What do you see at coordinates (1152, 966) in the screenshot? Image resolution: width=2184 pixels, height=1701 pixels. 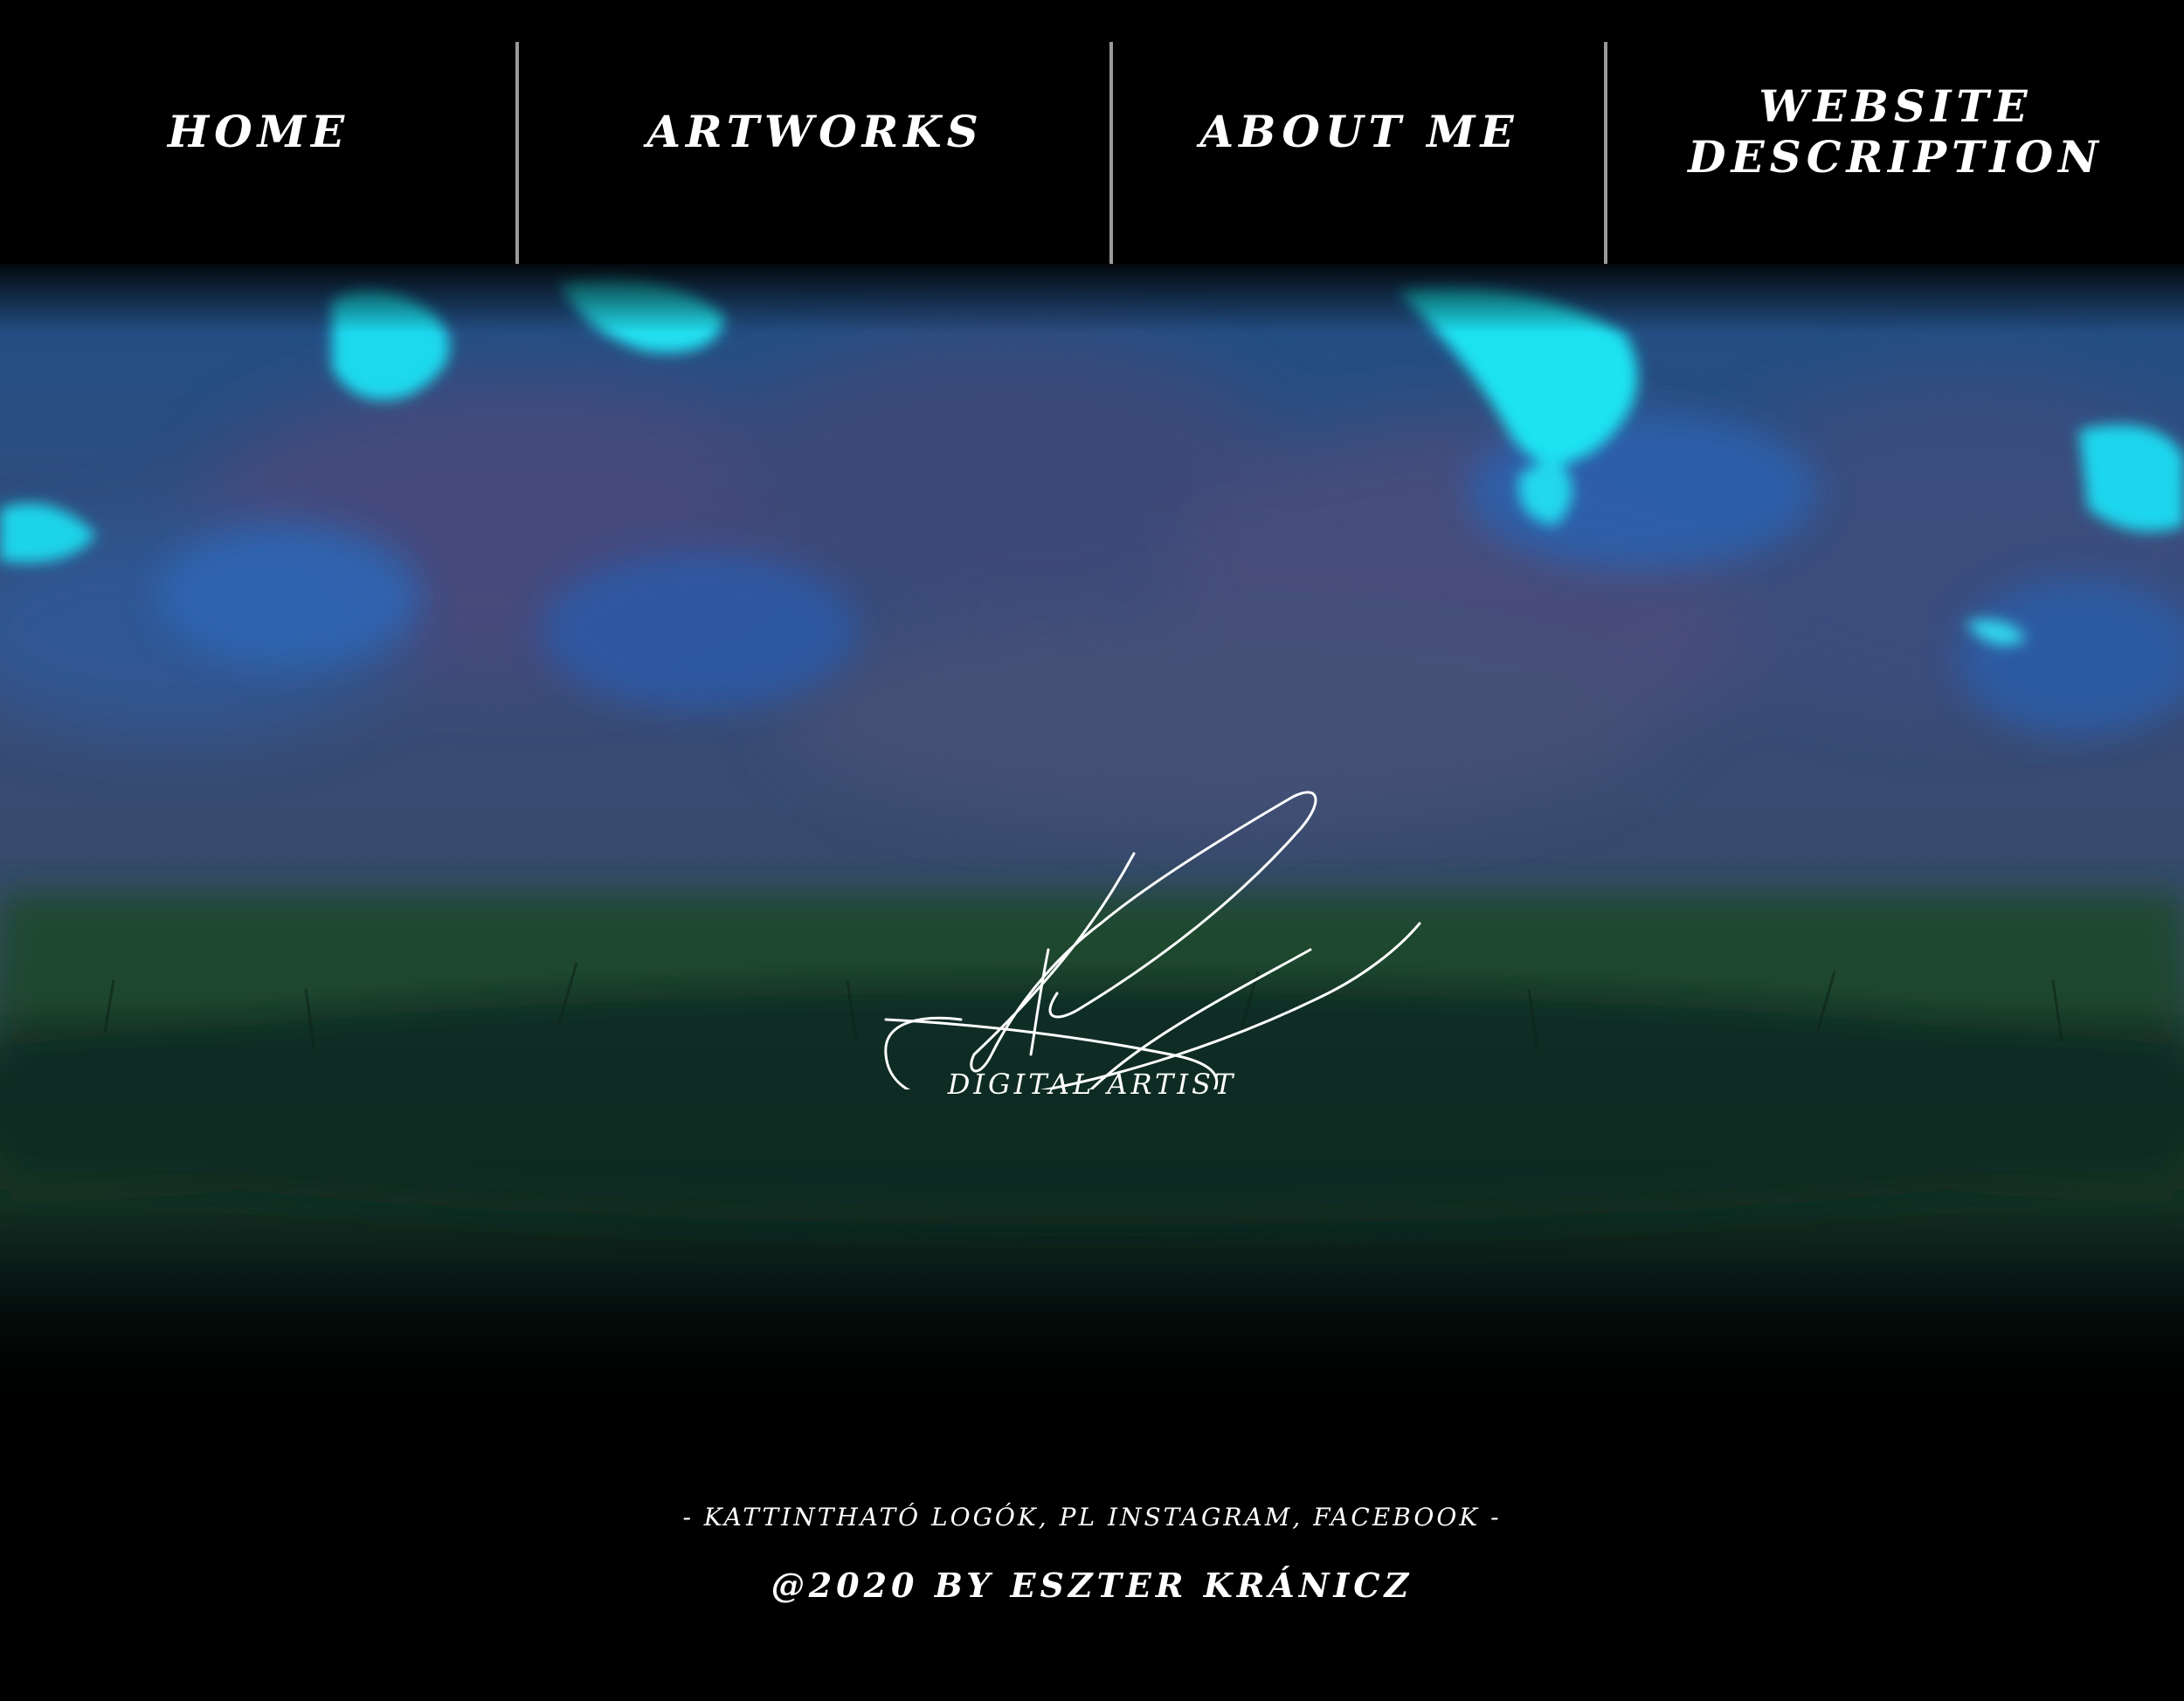 I see `signature-icon` at bounding box center [1152, 966].